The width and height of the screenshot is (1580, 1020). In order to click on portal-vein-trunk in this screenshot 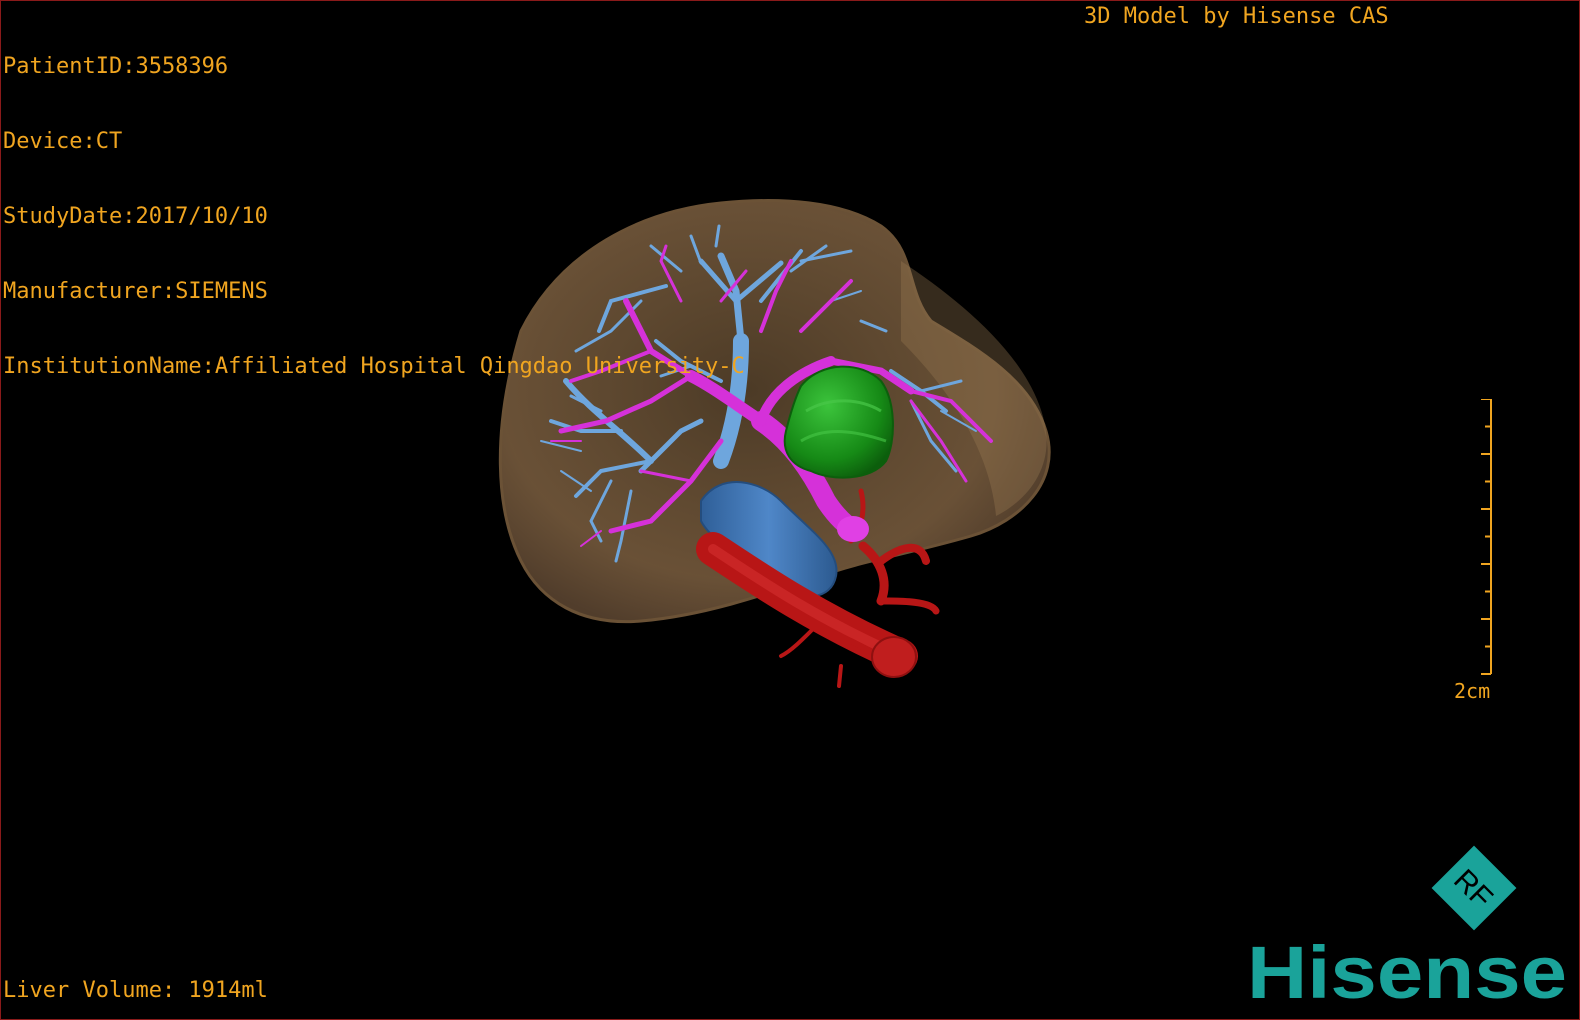, I will do `click(853, 529)`.